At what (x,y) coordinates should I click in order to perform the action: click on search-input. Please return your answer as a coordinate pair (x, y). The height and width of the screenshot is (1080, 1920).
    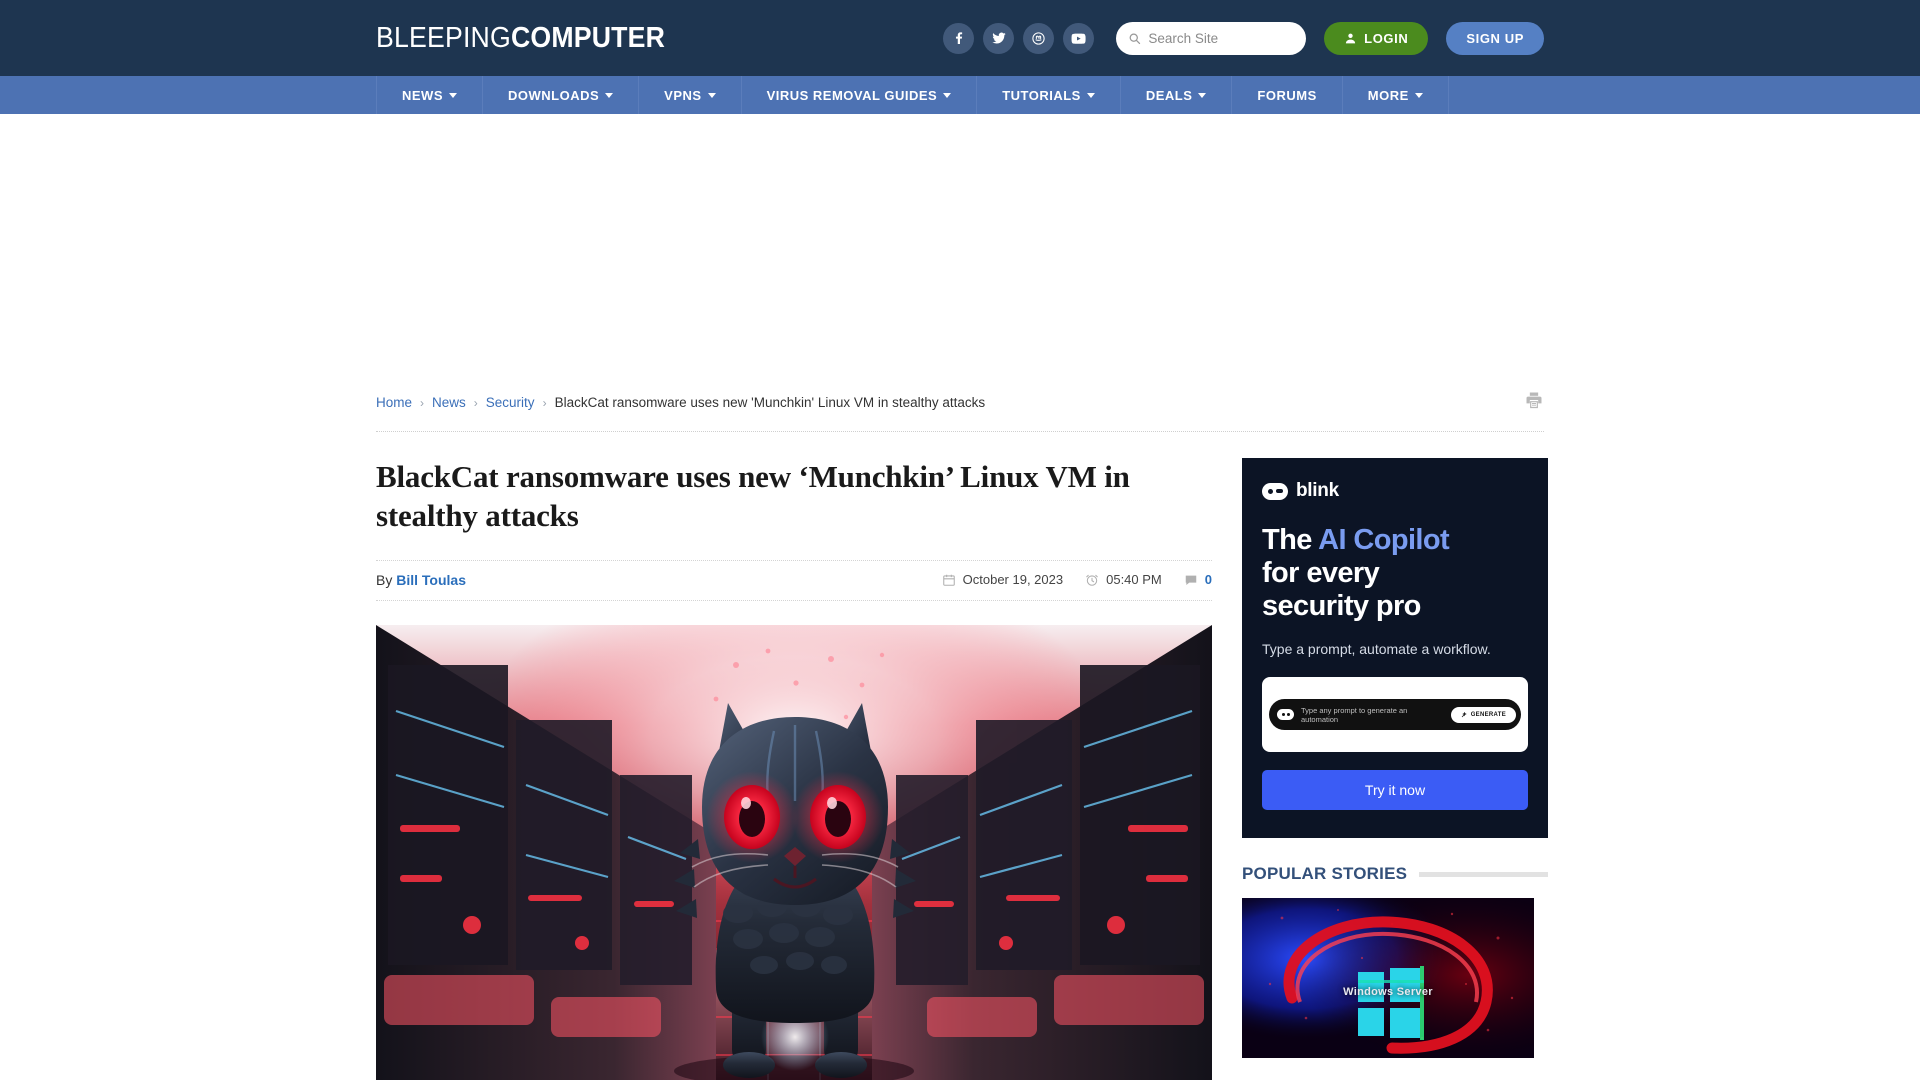
    Looking at the image, I should click on (1221, 38).